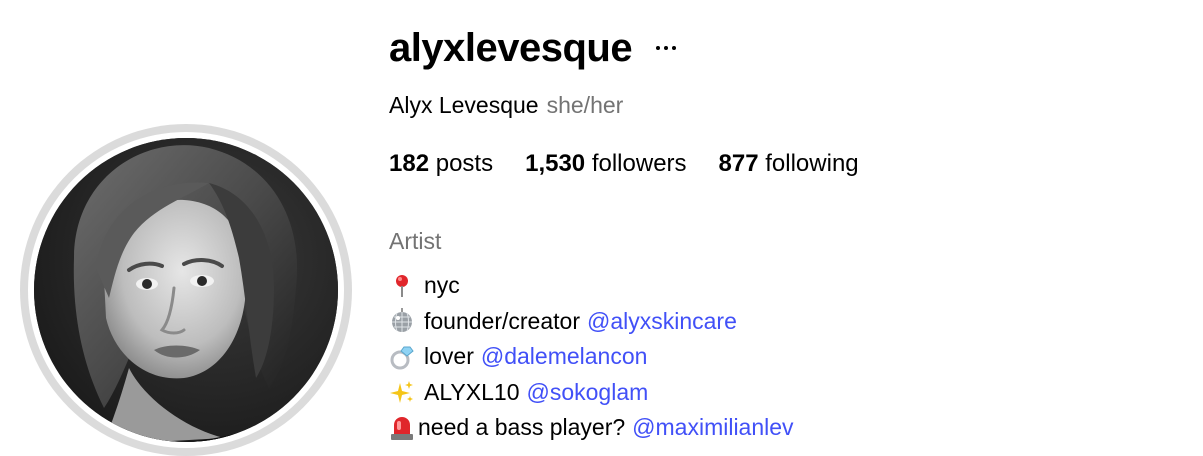  I want to click on mention-link: @maximilianlev, so click(712, 428).